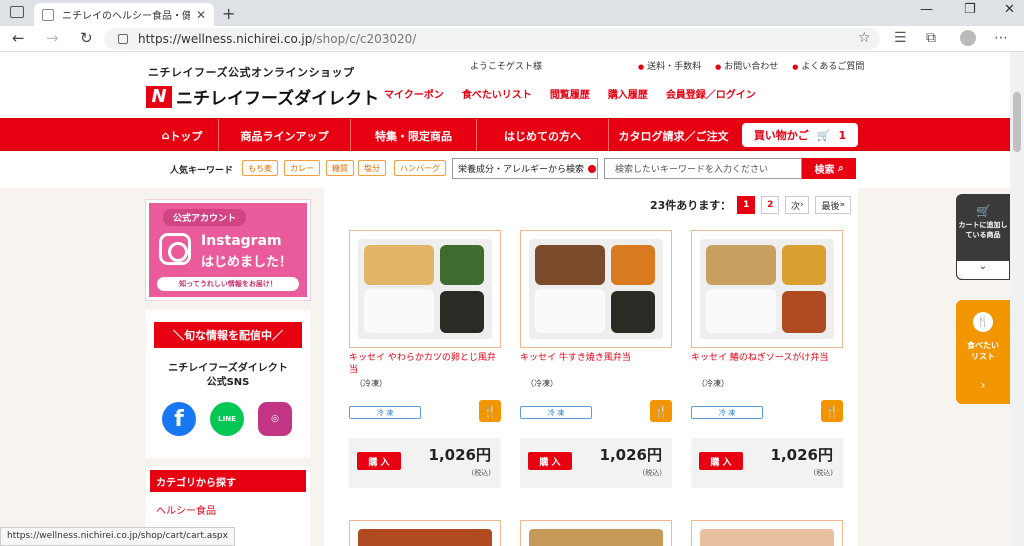 Image resolution: width=1024 pixels, height=546 pixels. Describe the element at coordinates (425, 364) in the screenshot. I see `product-name: キッセイ やわらかカツの卵とじ風弁当` at that location.